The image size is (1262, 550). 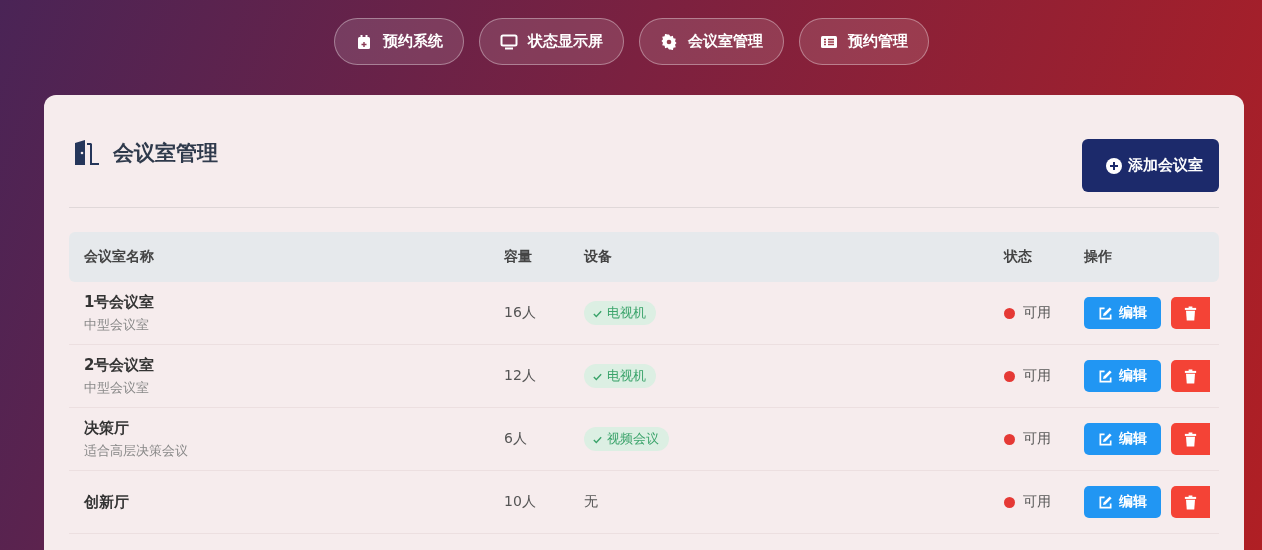 What do you see at coordinates (626, 439) in the screenshot?
I see `equipment-tag: 视频会议` at bounding box center [626, 439].